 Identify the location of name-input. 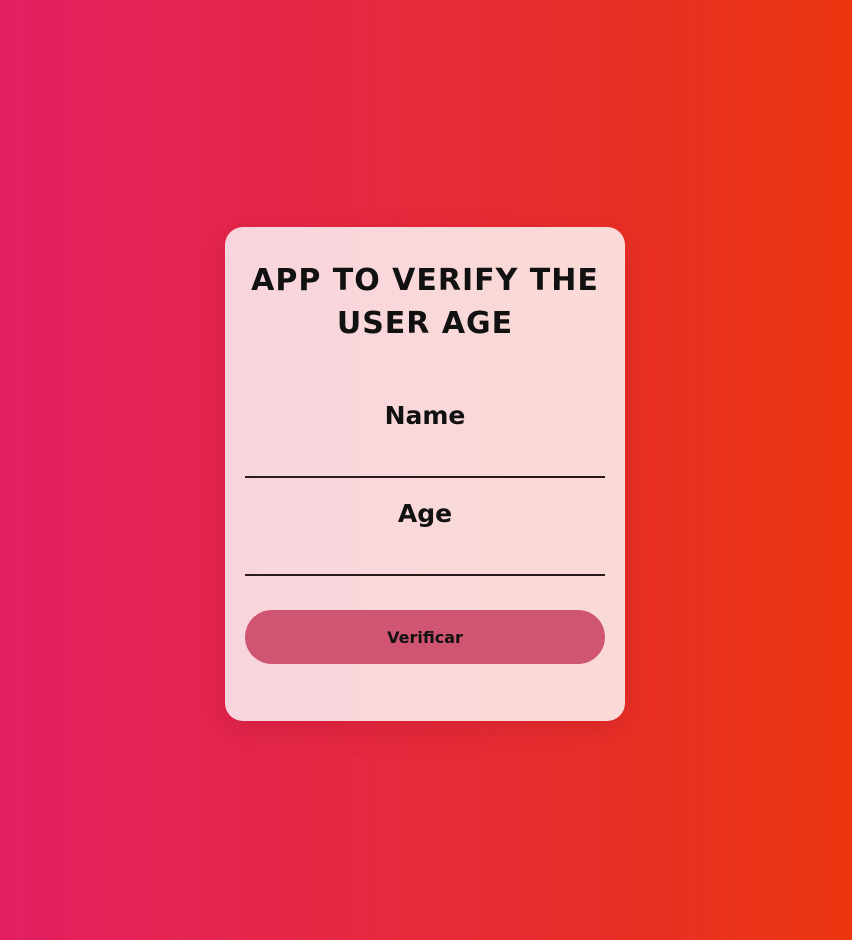
(425, 458).